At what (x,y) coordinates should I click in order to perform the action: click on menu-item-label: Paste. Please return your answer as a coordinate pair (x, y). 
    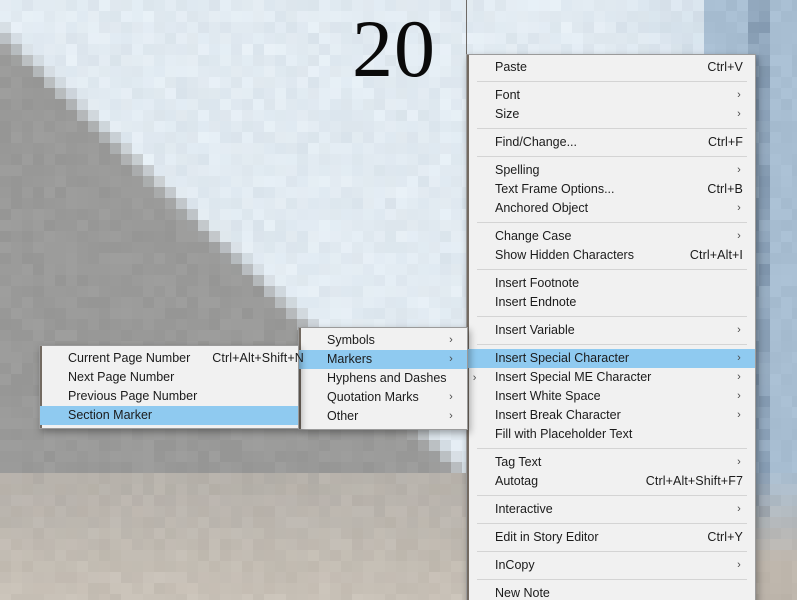
    Looking at the image, I should click on (511, 67).